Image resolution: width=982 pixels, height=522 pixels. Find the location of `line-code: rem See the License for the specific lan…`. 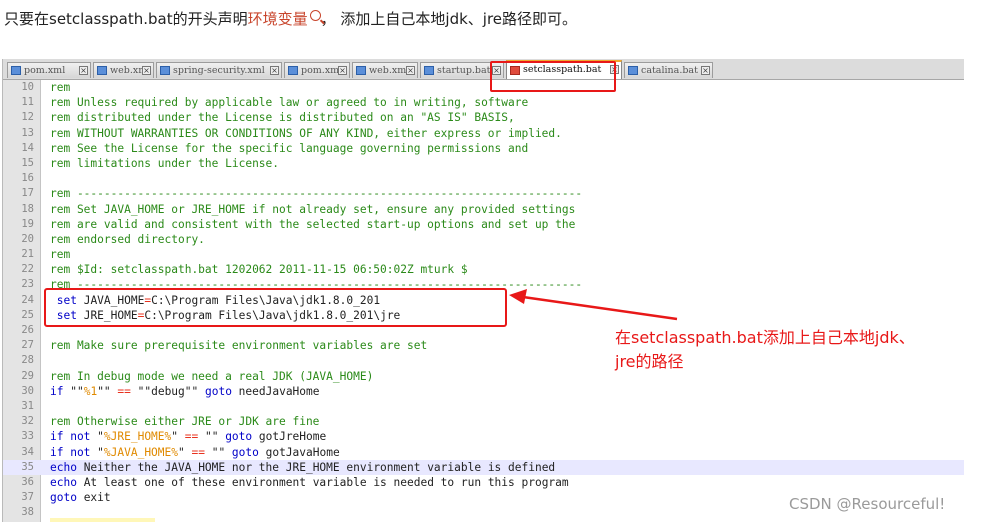

line-code: rem See the License for the specific lan… is located at coordinates (289, 148).